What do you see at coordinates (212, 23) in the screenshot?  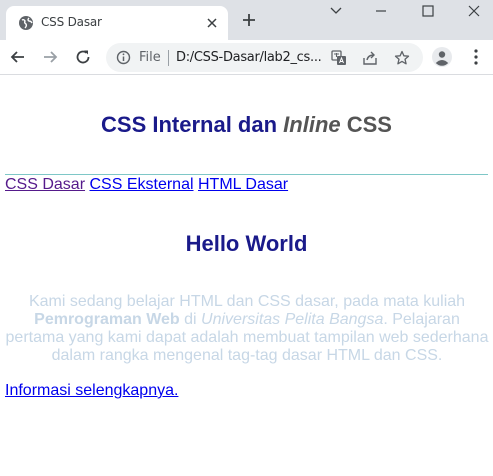 I see `close-icon` at bounding box center [212, 23].